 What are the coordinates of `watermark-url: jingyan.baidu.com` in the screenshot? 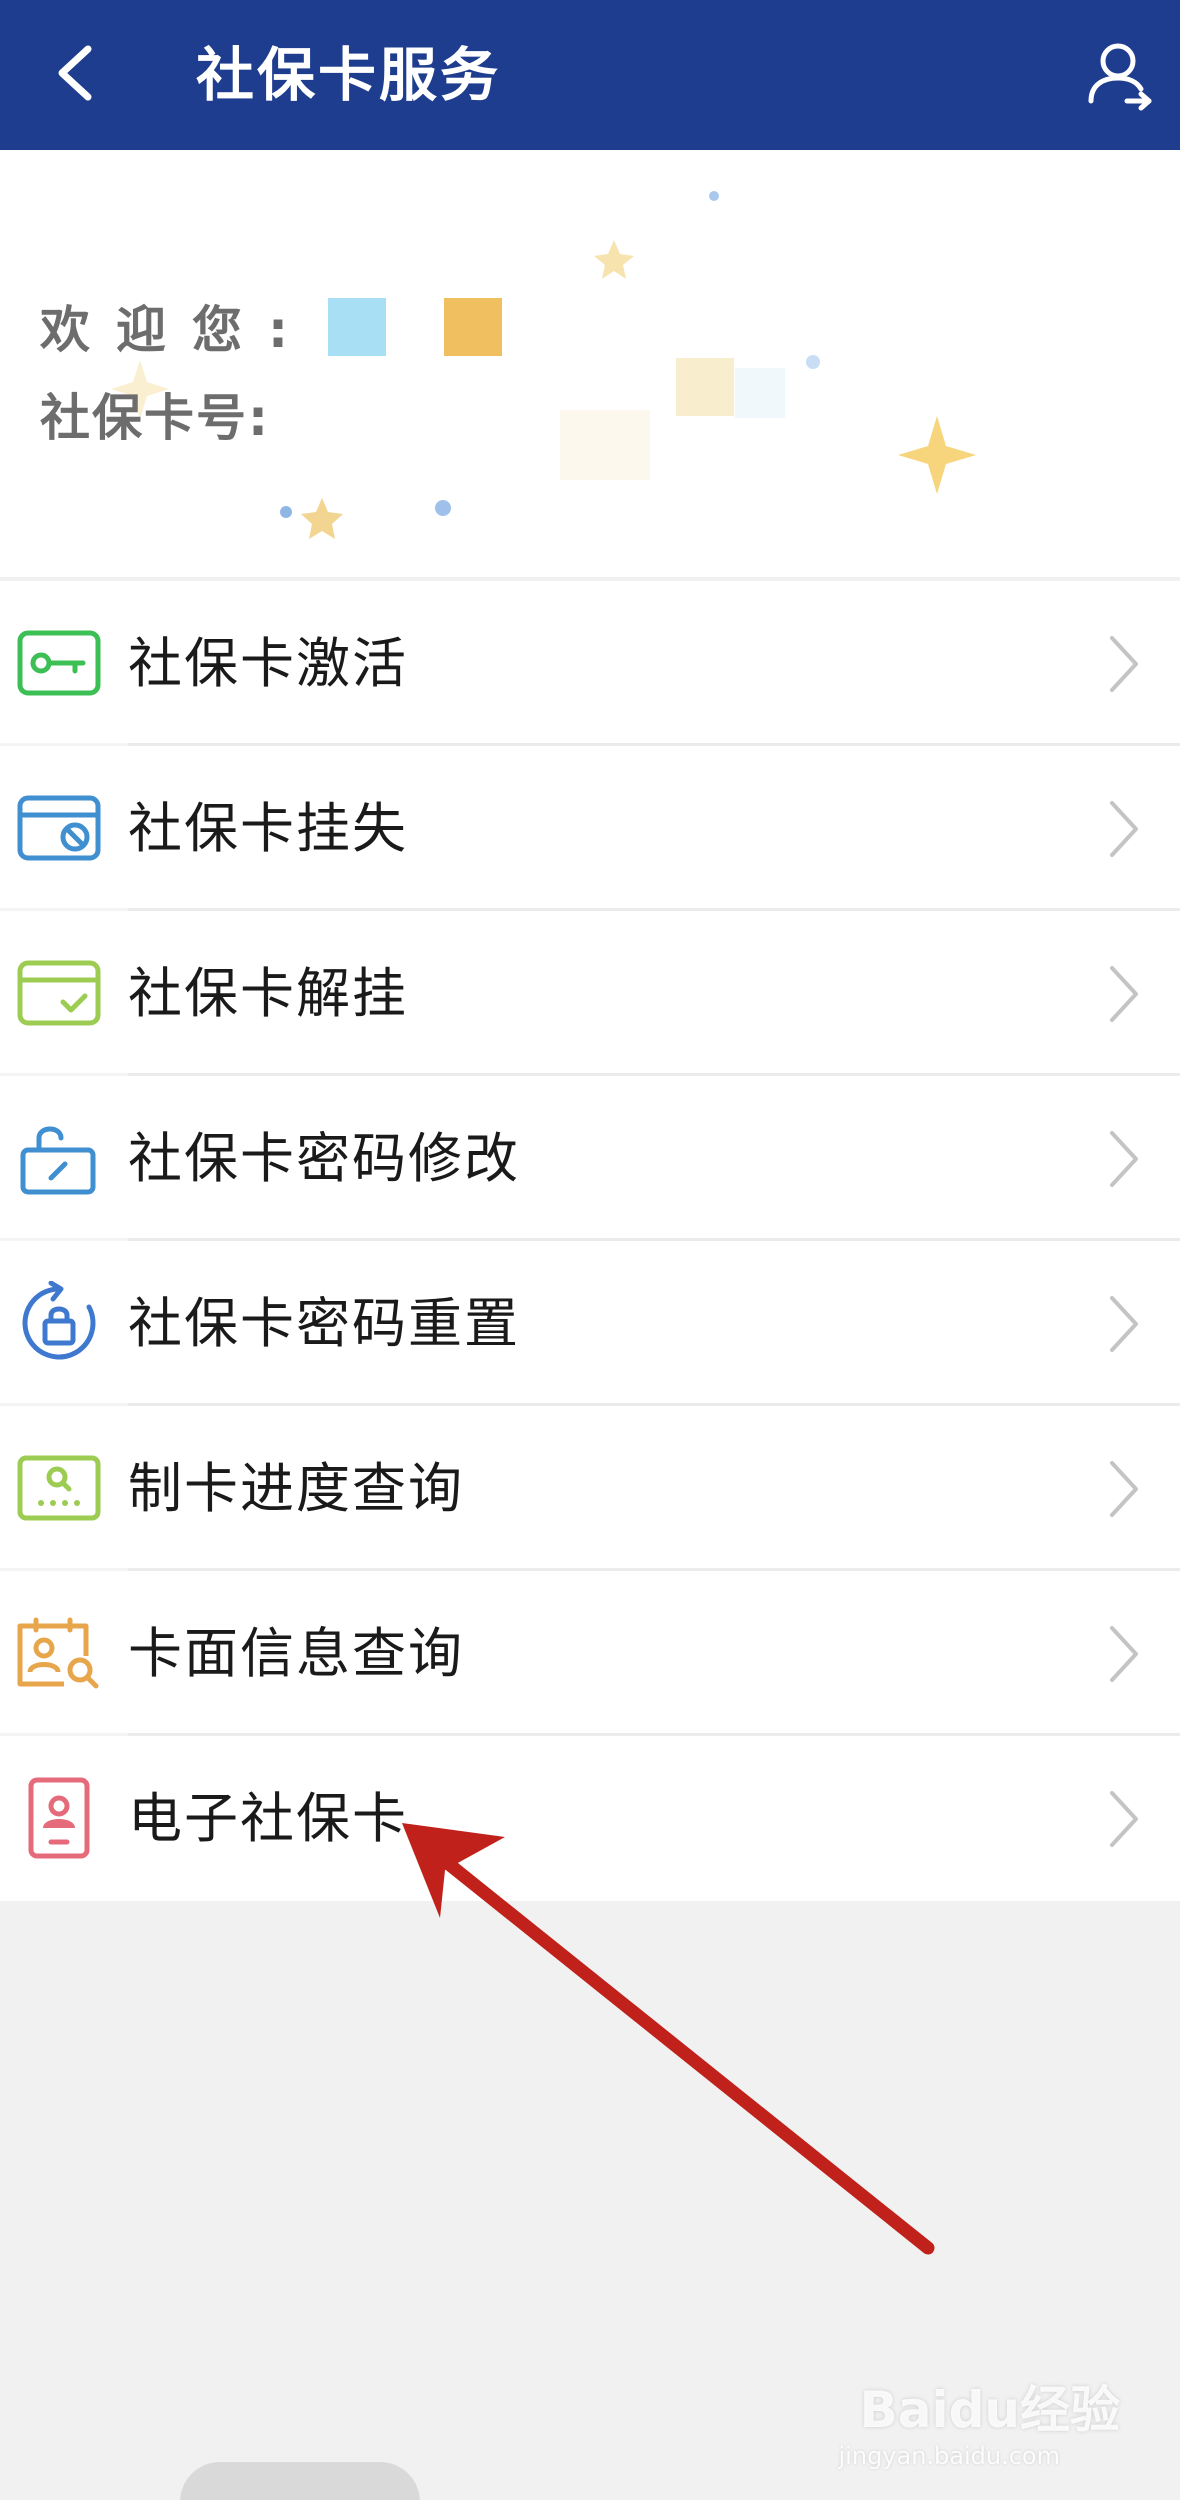 It's located at (949, 2456).